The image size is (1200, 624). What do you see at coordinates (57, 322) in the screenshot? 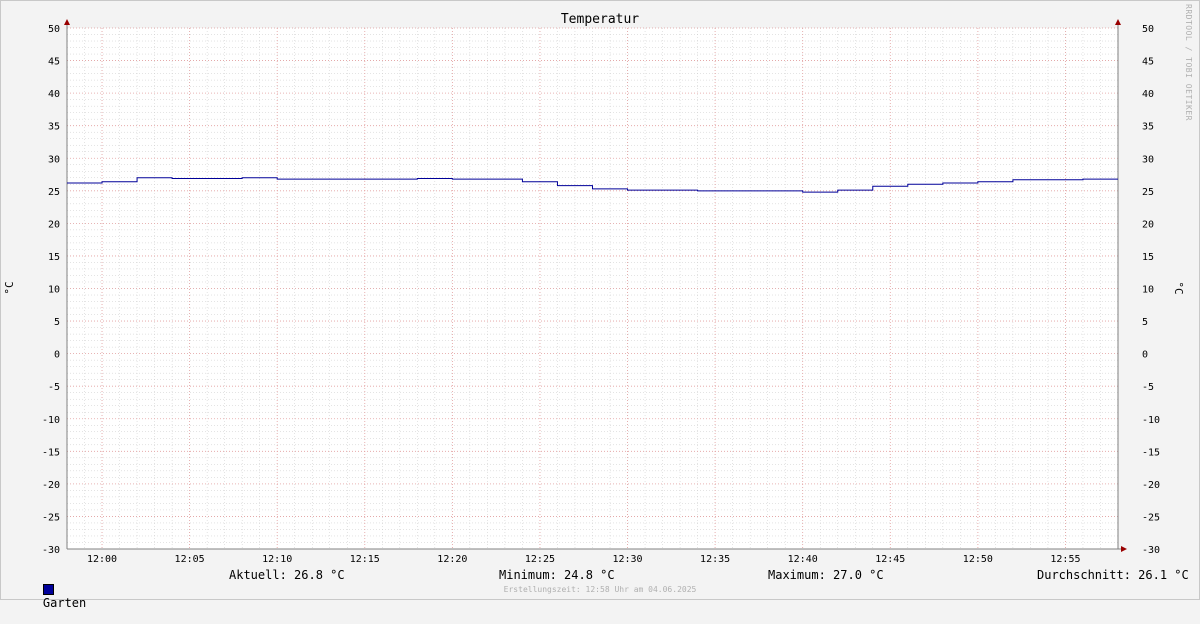
I see `y-tick-label-left: 5` at bounding box center [57, 322].